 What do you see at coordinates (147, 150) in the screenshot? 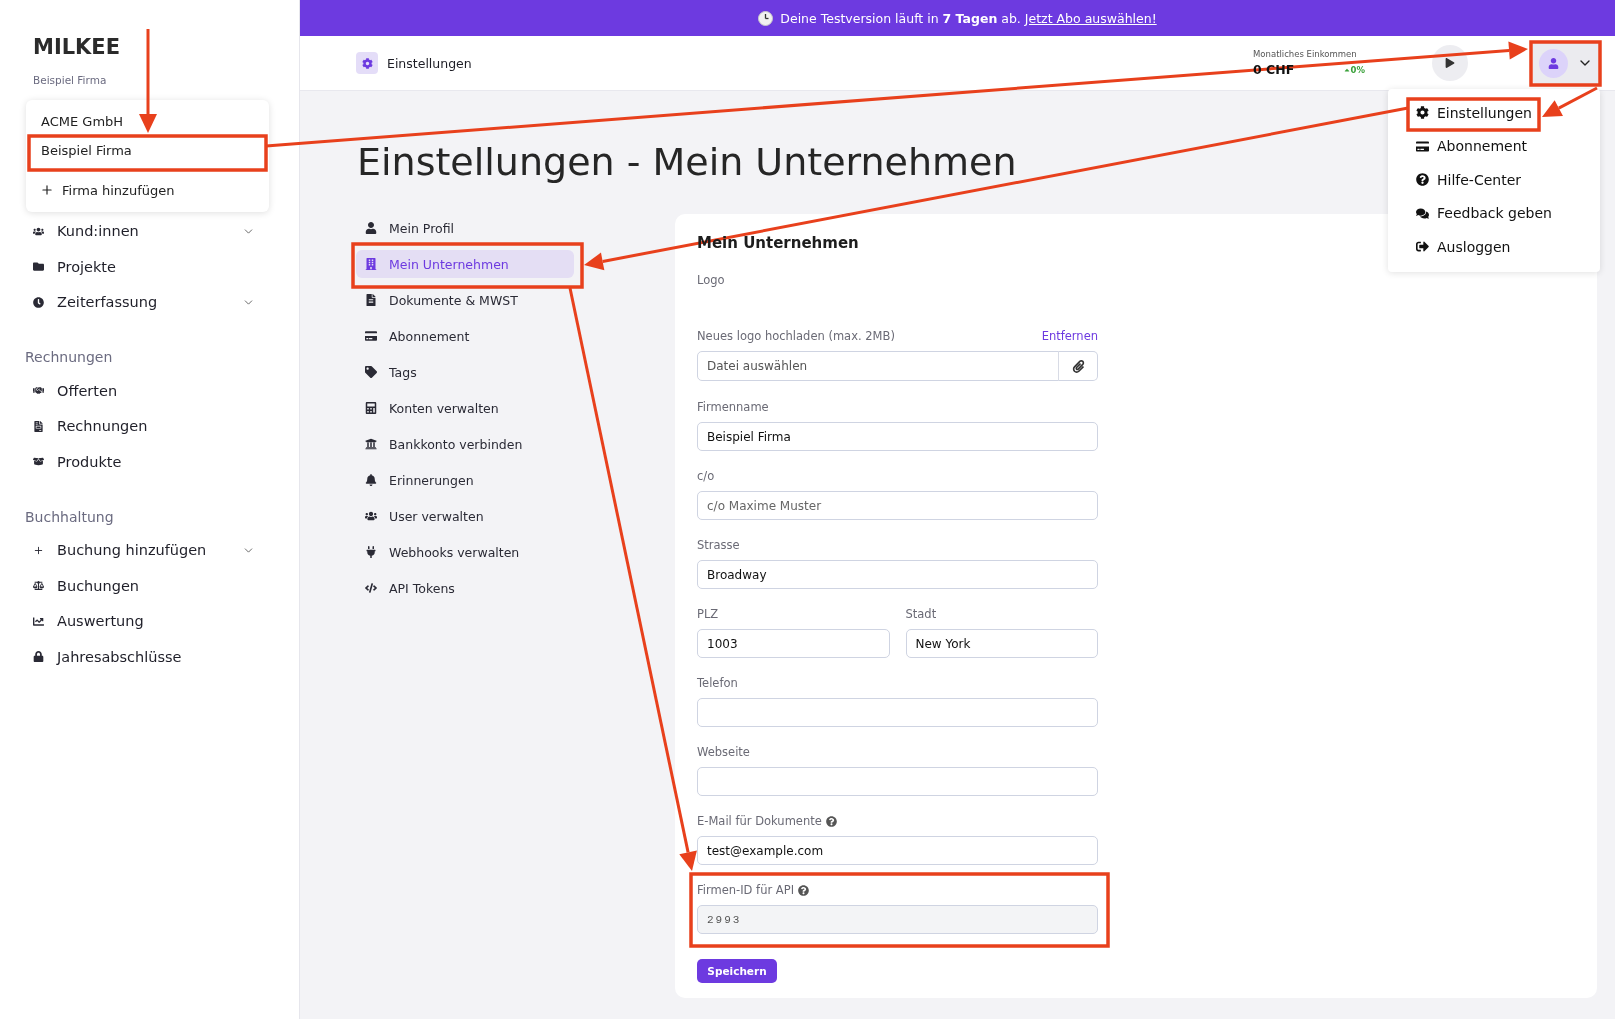
I see `company-option: Beispiel Firma` at bounding box center [147, 150].